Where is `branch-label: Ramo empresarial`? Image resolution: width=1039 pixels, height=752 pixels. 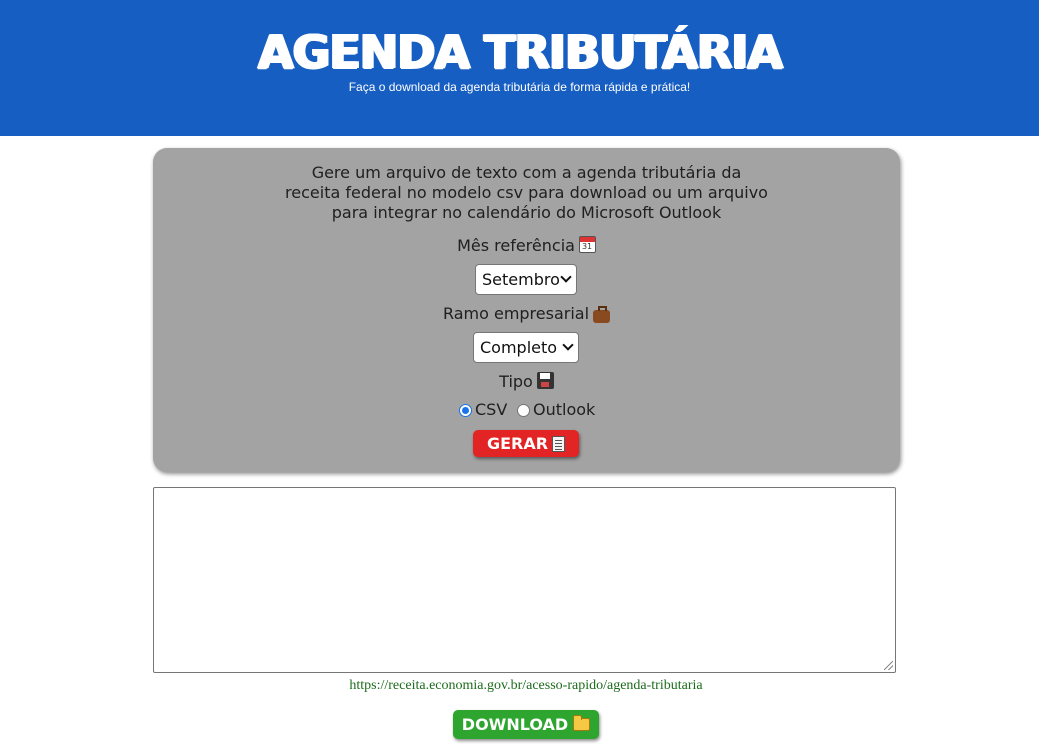 branch-label: Ramo empresarial is located at coordinates (516, 313).